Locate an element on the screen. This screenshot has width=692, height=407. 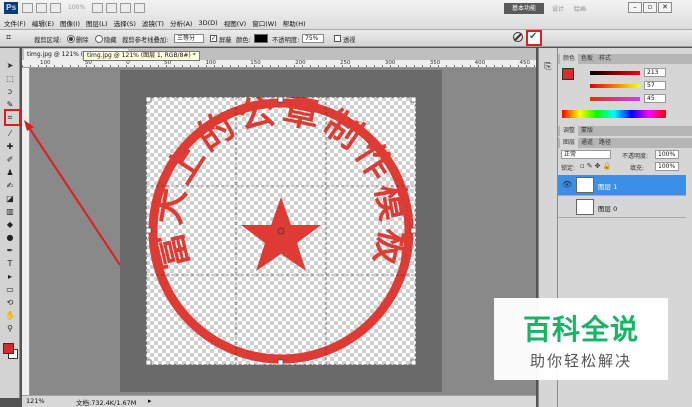
lock-icons: ▫✎✥🔒 is located at coordinates (596, 166).